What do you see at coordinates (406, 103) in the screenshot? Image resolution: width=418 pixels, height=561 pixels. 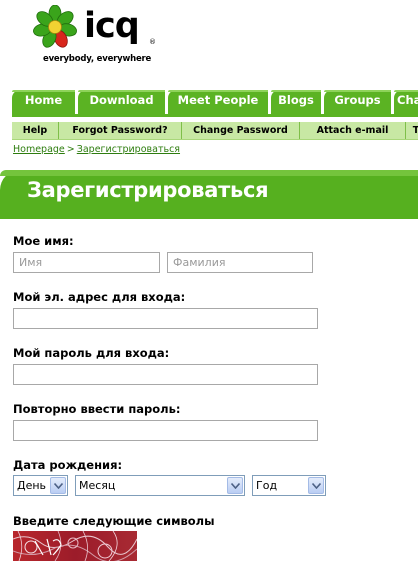 I see `nav-tab-chat: Cha` at bounding box center [406, 103].